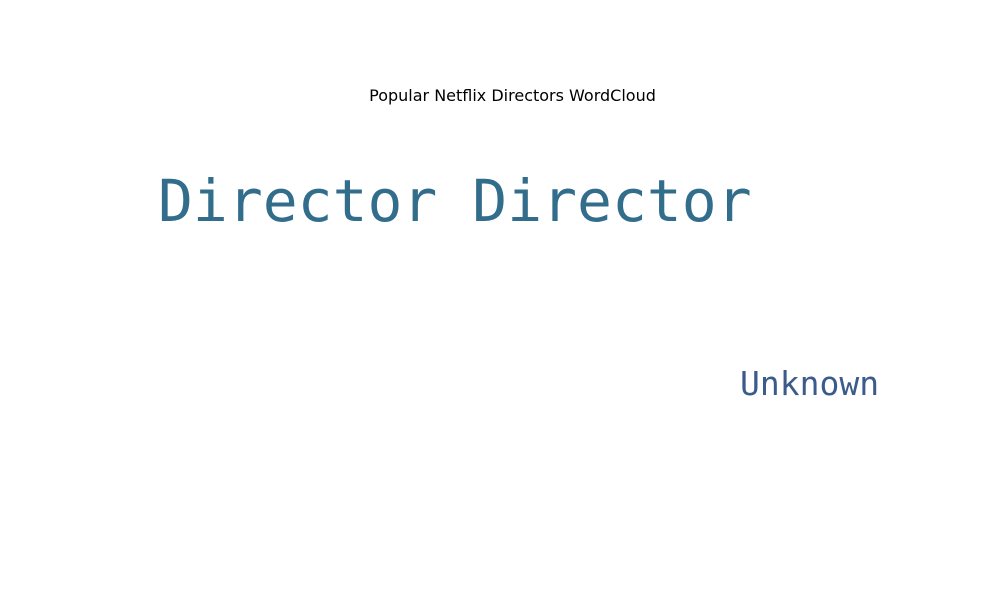 Image resolution: width=1000 pixels, height=600 pixels. I want to click on word-0: Director Director, so click(455, 201).